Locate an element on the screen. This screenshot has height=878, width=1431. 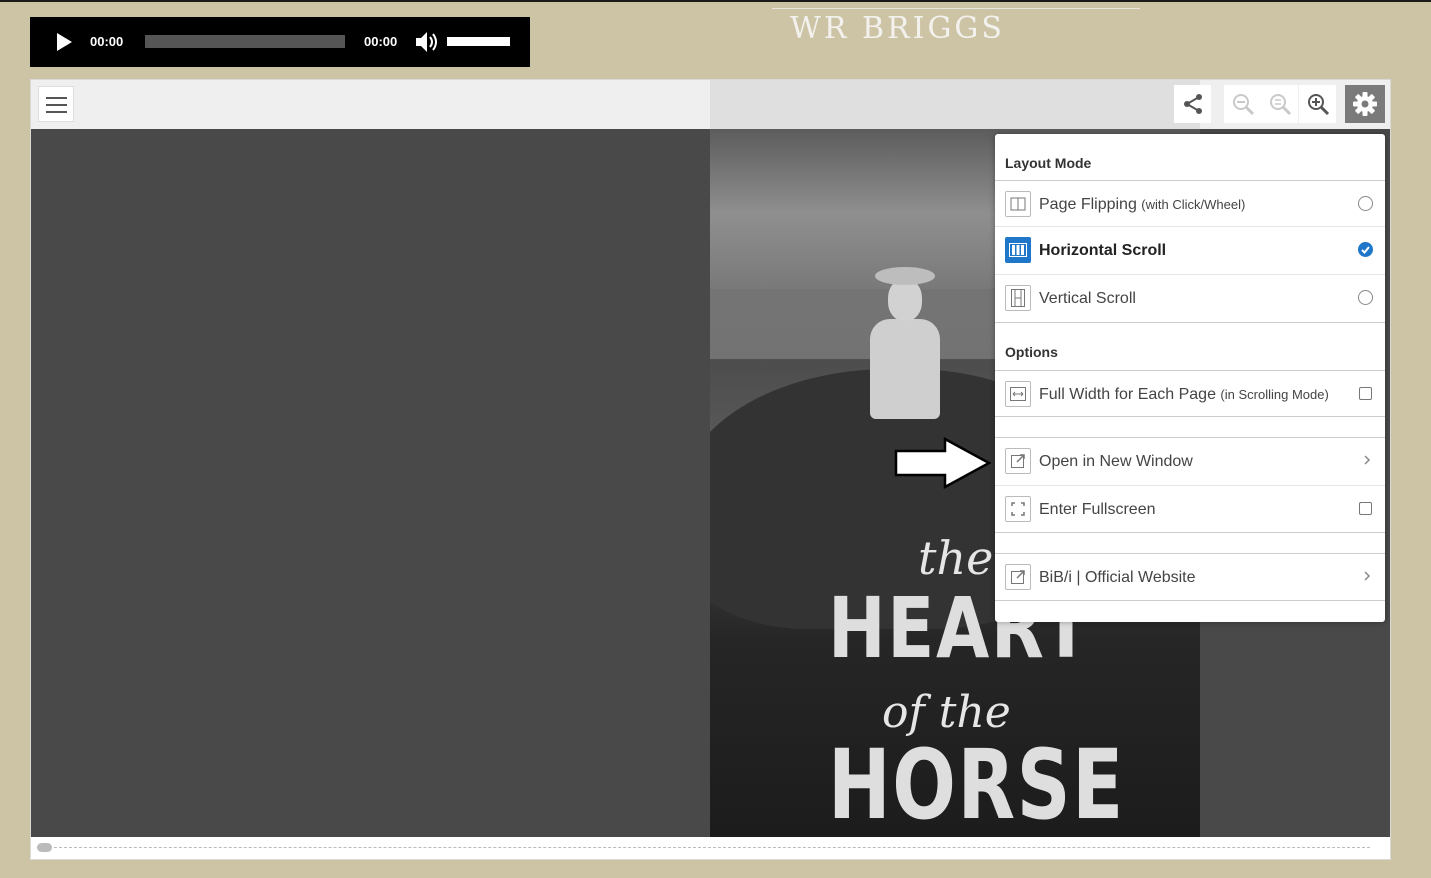
top-border is located at coordinates (715, 1).